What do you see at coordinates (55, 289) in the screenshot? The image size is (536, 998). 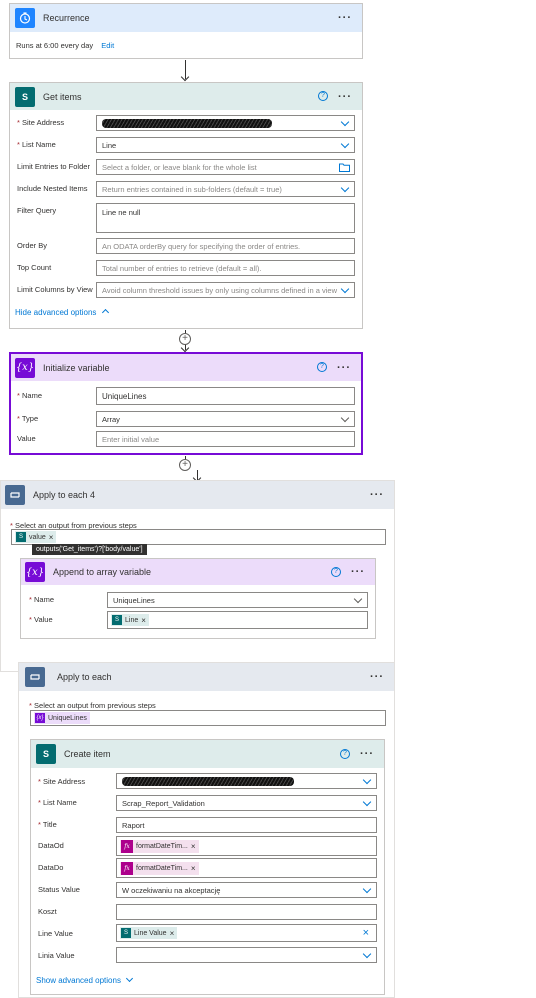 I see `limit-columns-label: Limit Columns by View` at bounding box center [55, 289].